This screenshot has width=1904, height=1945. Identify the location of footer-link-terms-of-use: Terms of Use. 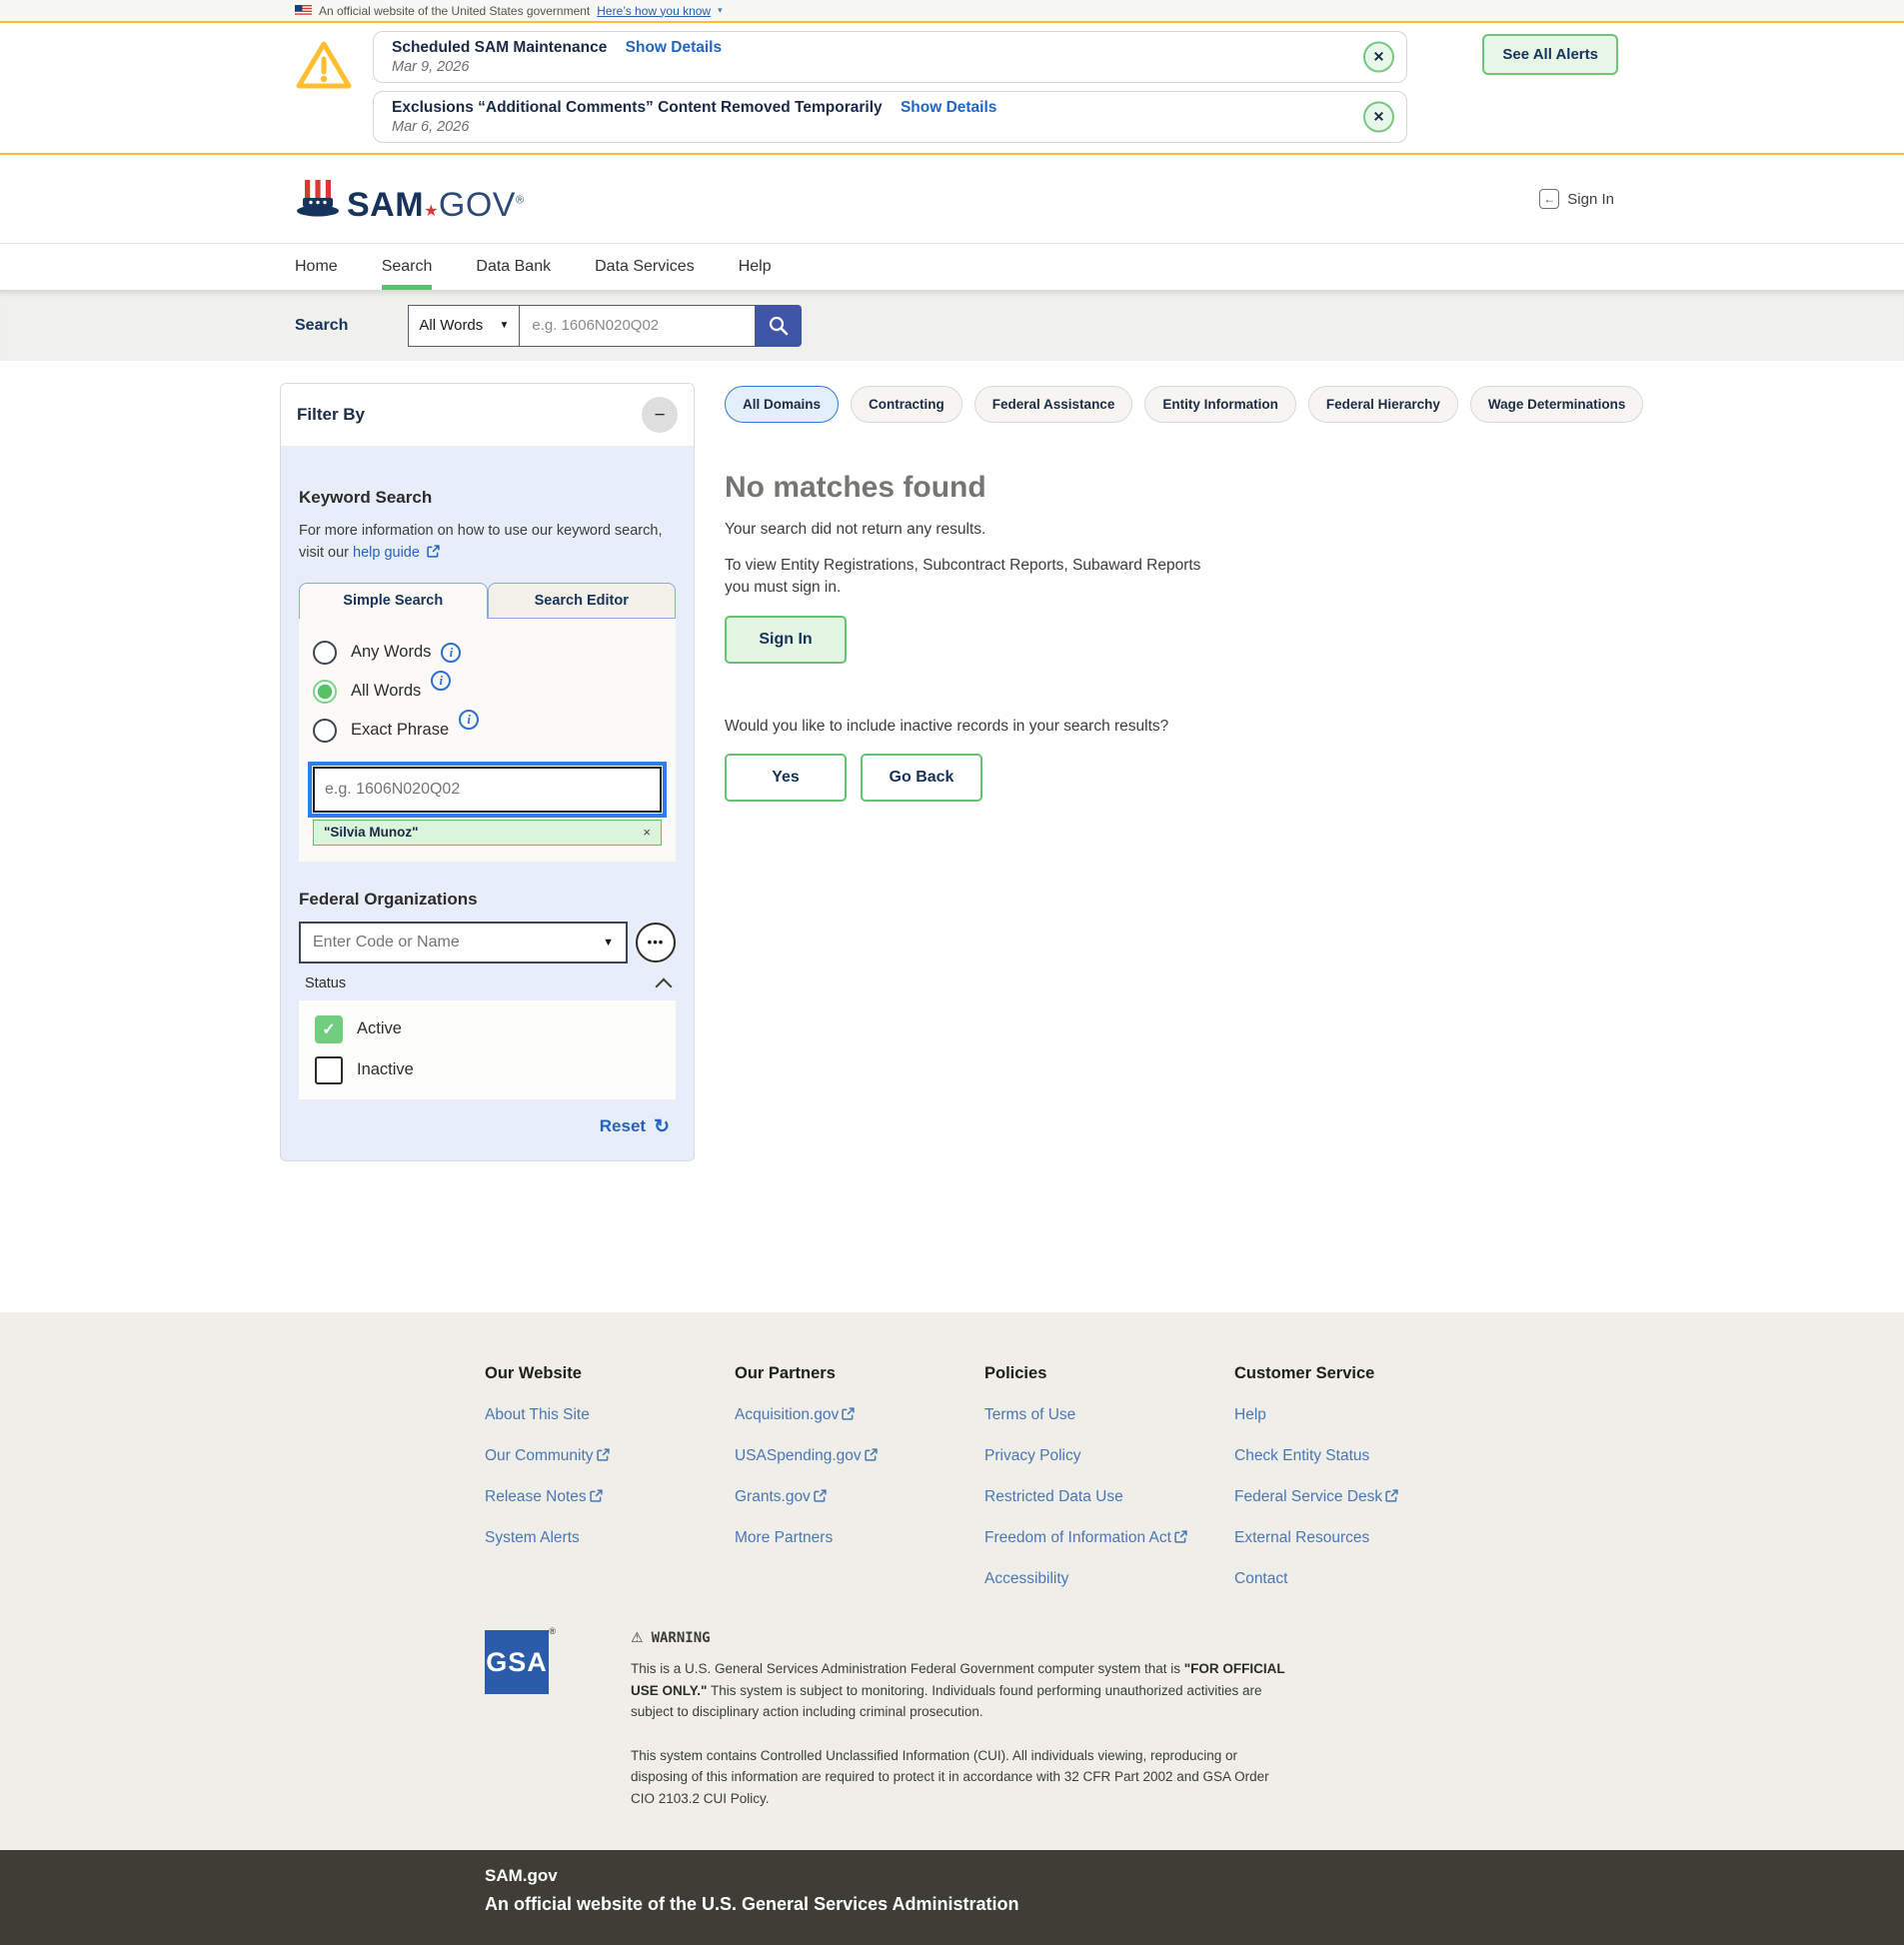
(1109, 1415).